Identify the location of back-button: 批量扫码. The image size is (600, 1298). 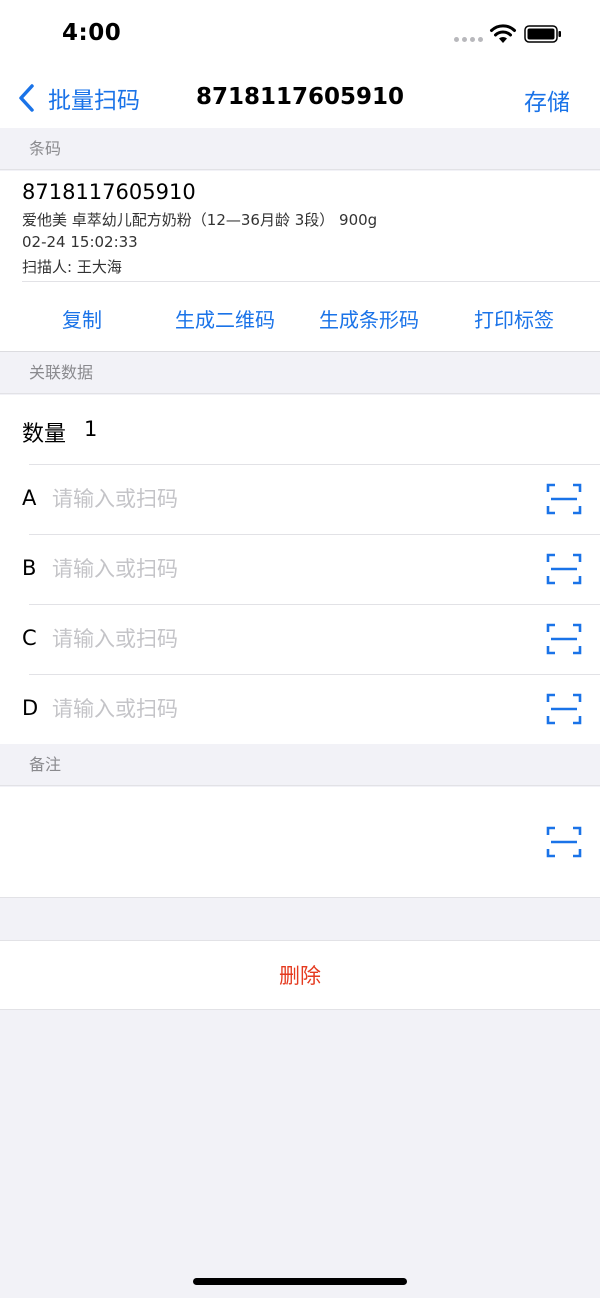
(78, 98).